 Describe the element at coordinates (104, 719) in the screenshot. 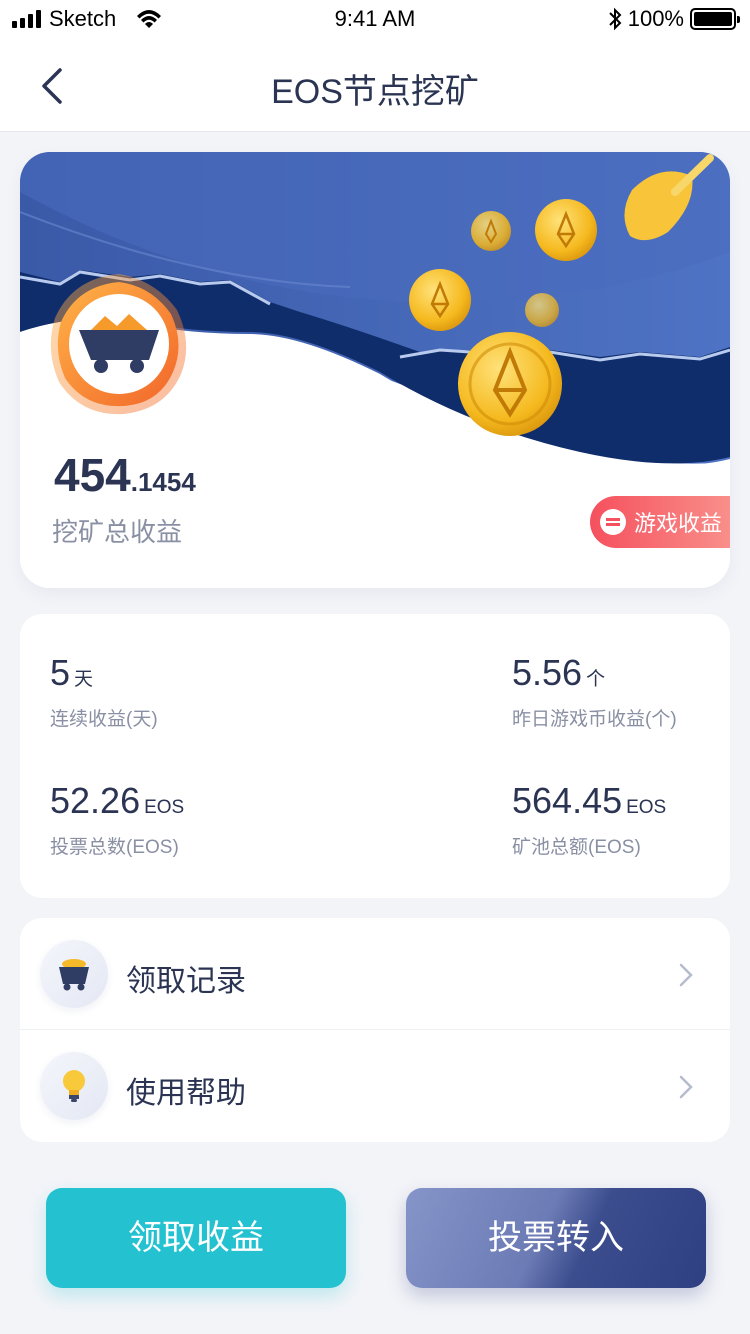

I see `stat-label: 连续收益(天)` at that location.